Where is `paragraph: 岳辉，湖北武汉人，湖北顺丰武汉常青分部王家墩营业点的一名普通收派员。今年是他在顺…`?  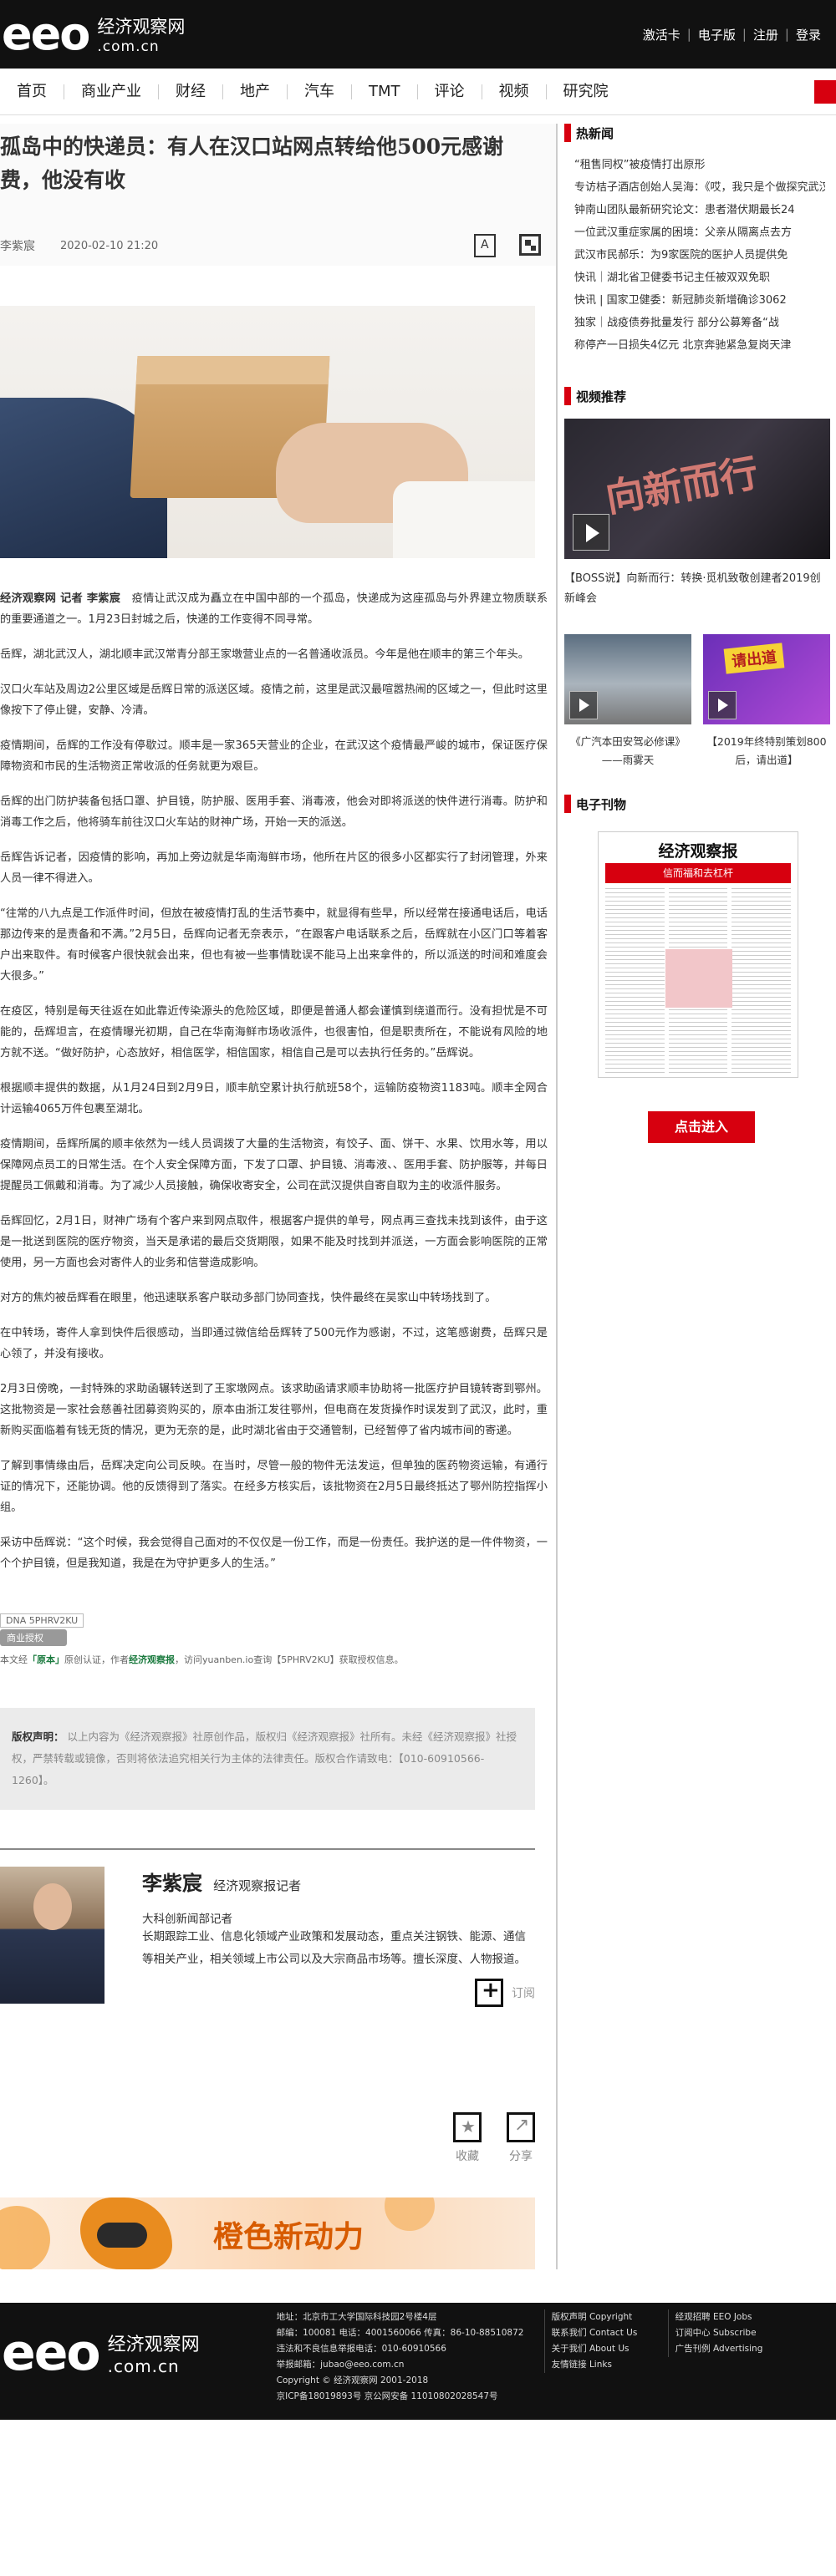 paragraph: 岳辉，湖北武汉人，湖北顺丰武汉常青分部王家墩营业点的一名普通收派员。今年是他在顺… is located at coordinates (264, 654).